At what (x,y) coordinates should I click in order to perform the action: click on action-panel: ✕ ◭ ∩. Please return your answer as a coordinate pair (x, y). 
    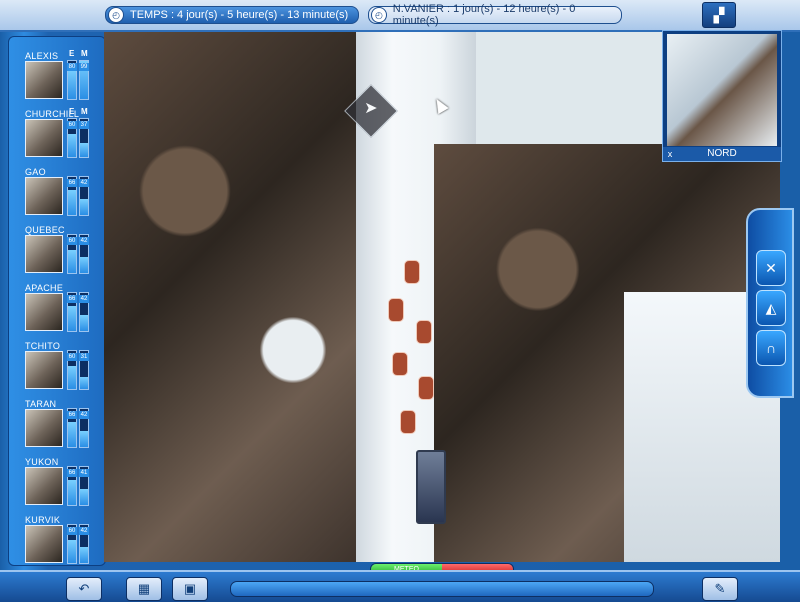
    Looking at the image, I should click on (770, 303).